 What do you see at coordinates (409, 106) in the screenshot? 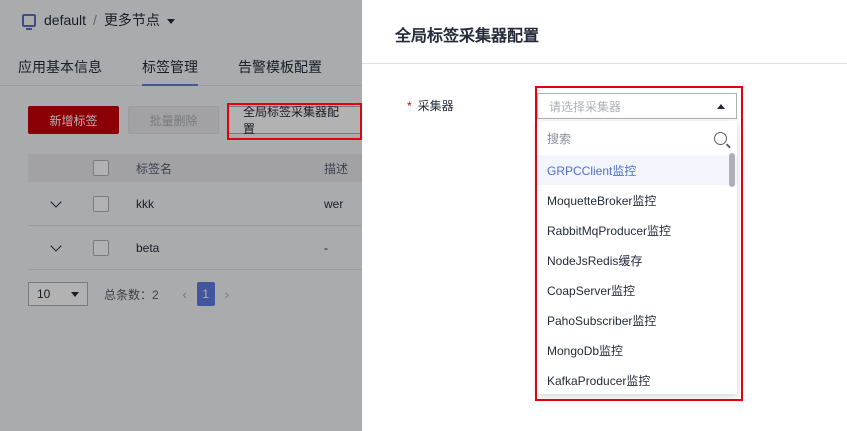
I see `required-mark: *` at bounding box center [409, 106].